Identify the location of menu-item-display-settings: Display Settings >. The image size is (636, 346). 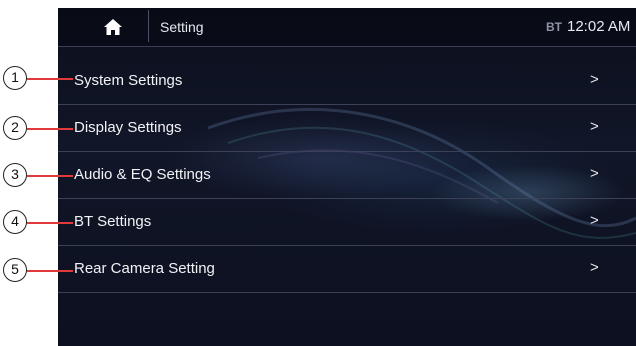
(347, 128).